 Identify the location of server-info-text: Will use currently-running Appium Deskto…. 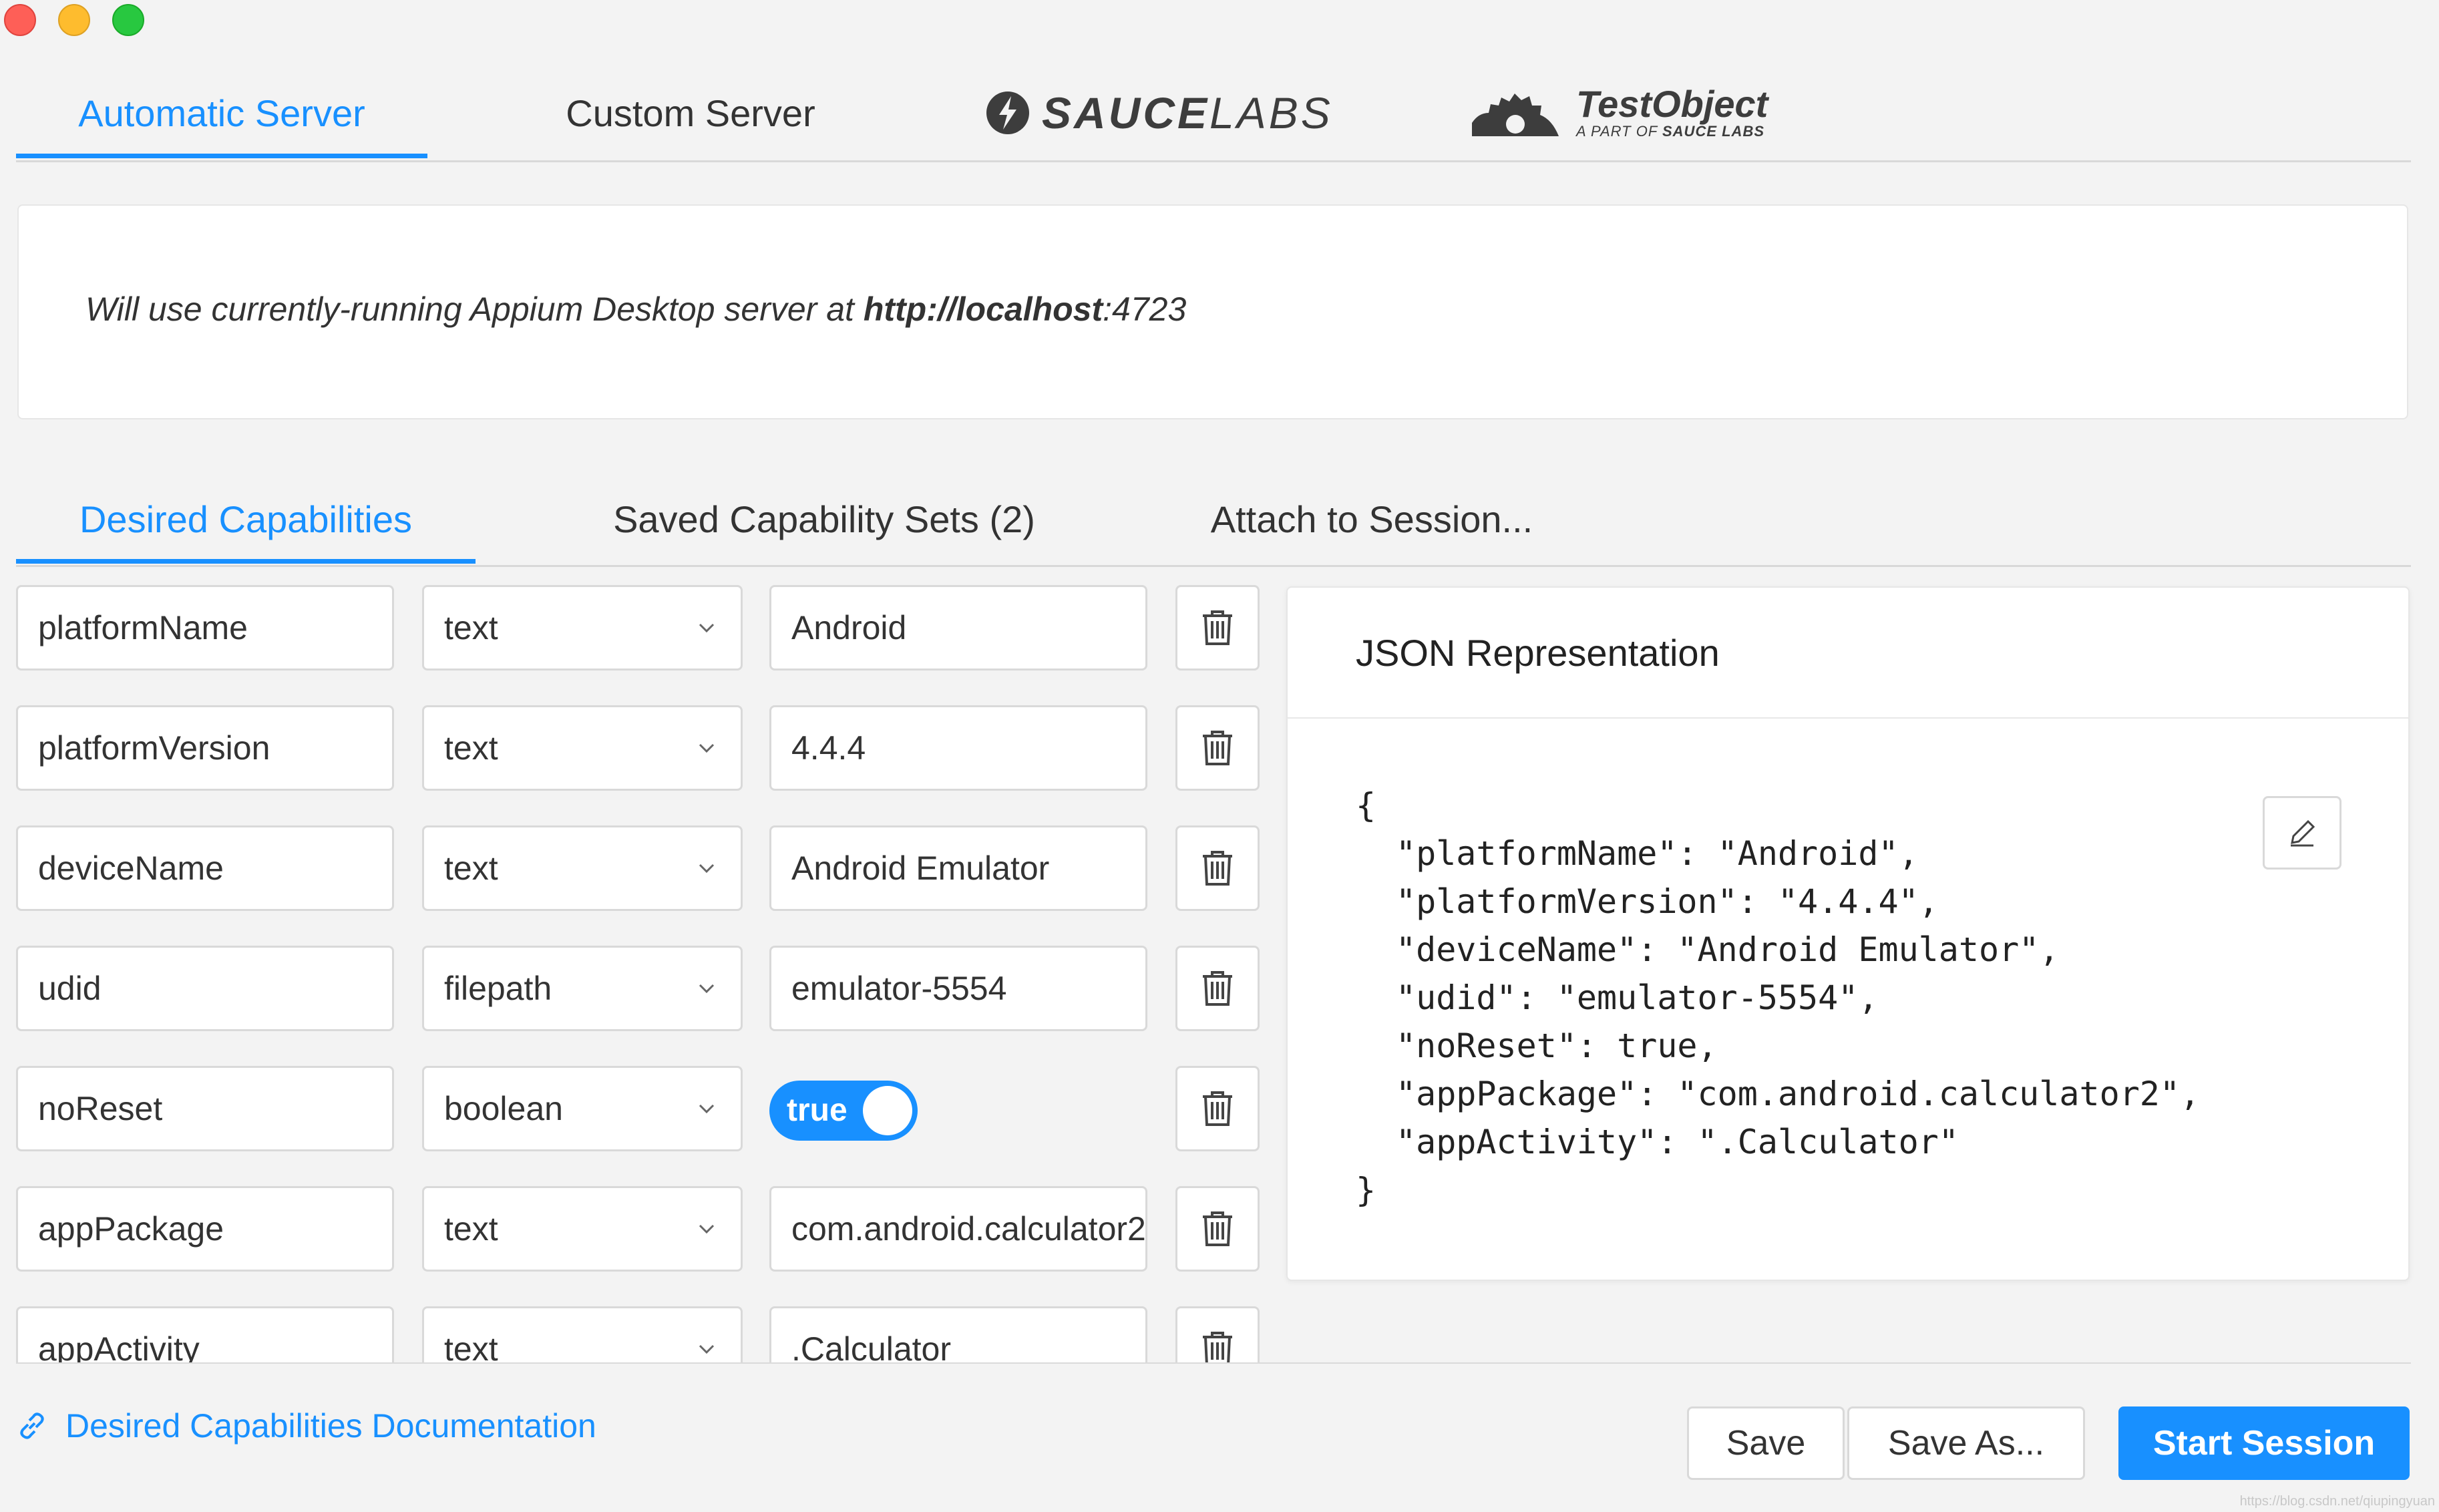
(636, 309).